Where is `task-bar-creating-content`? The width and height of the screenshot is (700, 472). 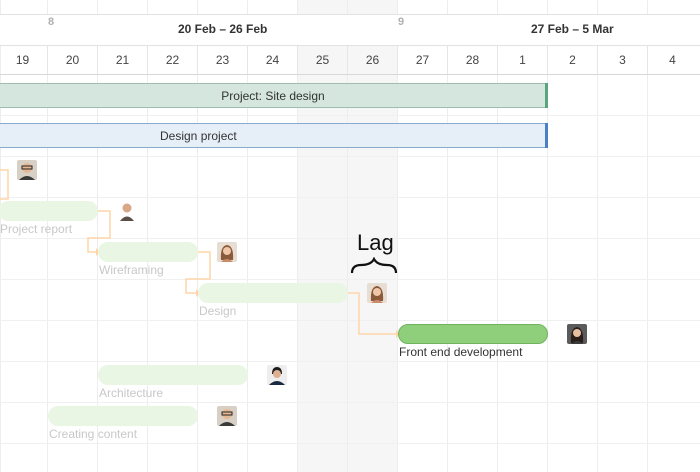
task-bar-creating-content is located at coordinates (123, 416).